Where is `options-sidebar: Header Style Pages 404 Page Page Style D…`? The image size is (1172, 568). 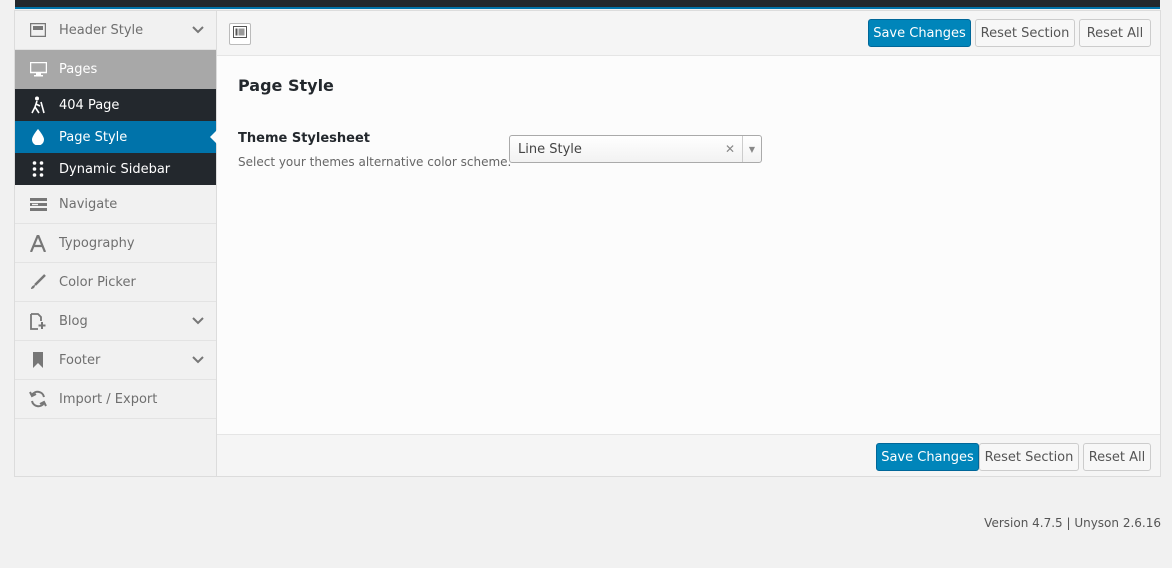 options-sidebar: Header Style Pages 404 Page Page Style D… is located at coordinates (116, 243).